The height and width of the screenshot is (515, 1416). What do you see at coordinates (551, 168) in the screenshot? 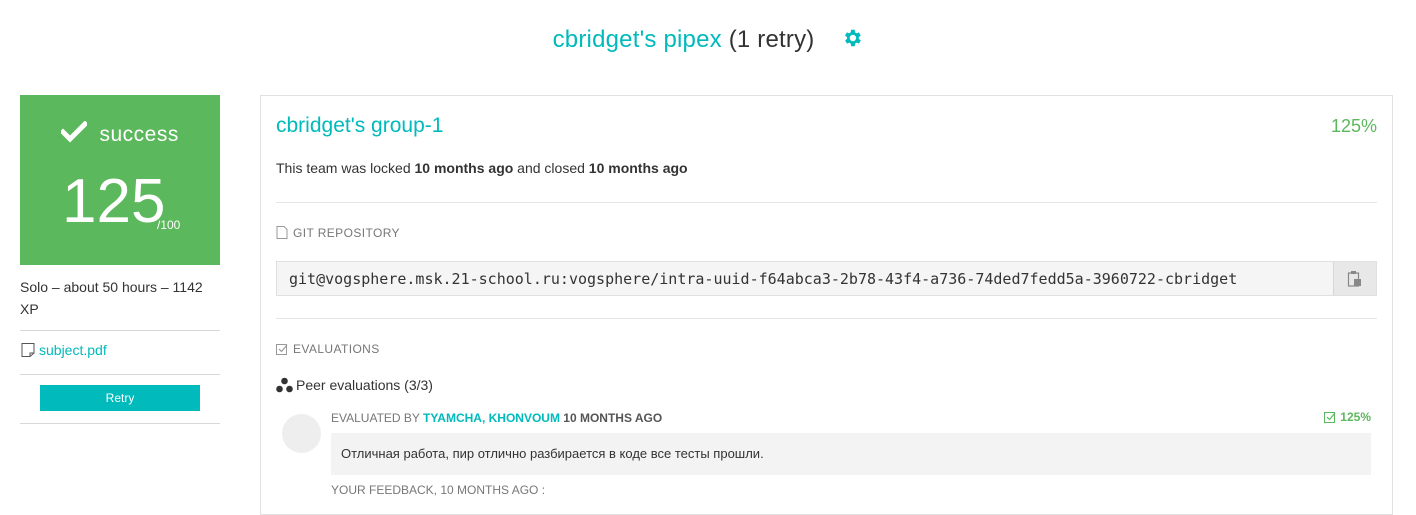
I see `lock-middle: and closed` at bounding box center [551, 168].